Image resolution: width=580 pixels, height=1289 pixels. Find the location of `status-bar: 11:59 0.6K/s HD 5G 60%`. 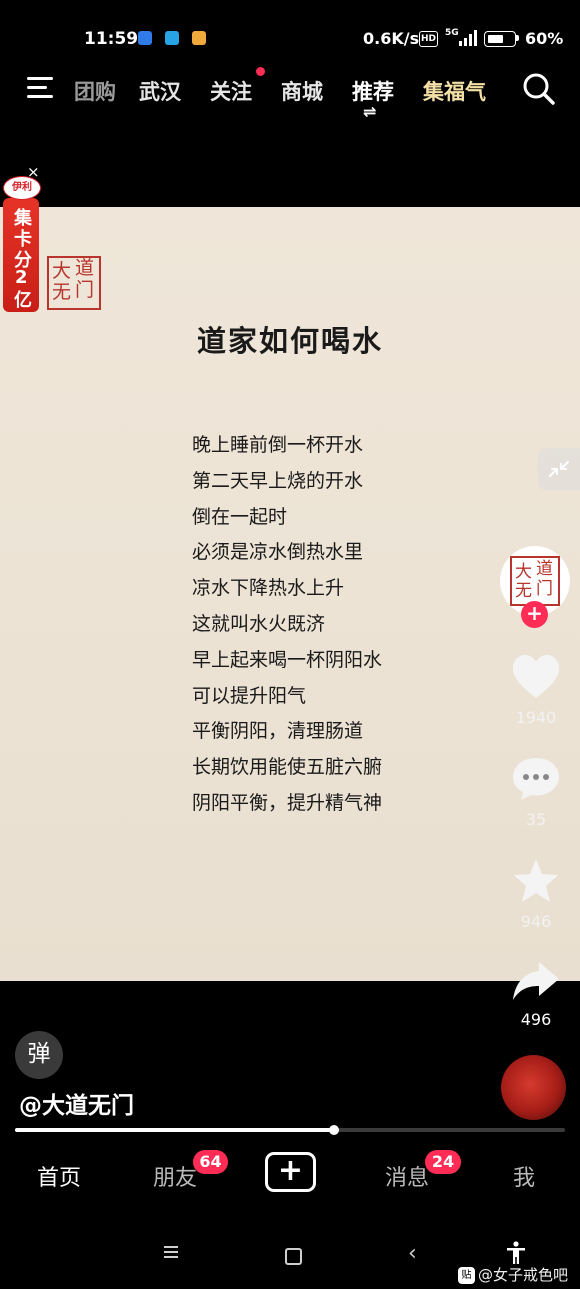

status-bar: 11:59 0.6K/s HD 5G 60% is located at coordinates (290, 28).